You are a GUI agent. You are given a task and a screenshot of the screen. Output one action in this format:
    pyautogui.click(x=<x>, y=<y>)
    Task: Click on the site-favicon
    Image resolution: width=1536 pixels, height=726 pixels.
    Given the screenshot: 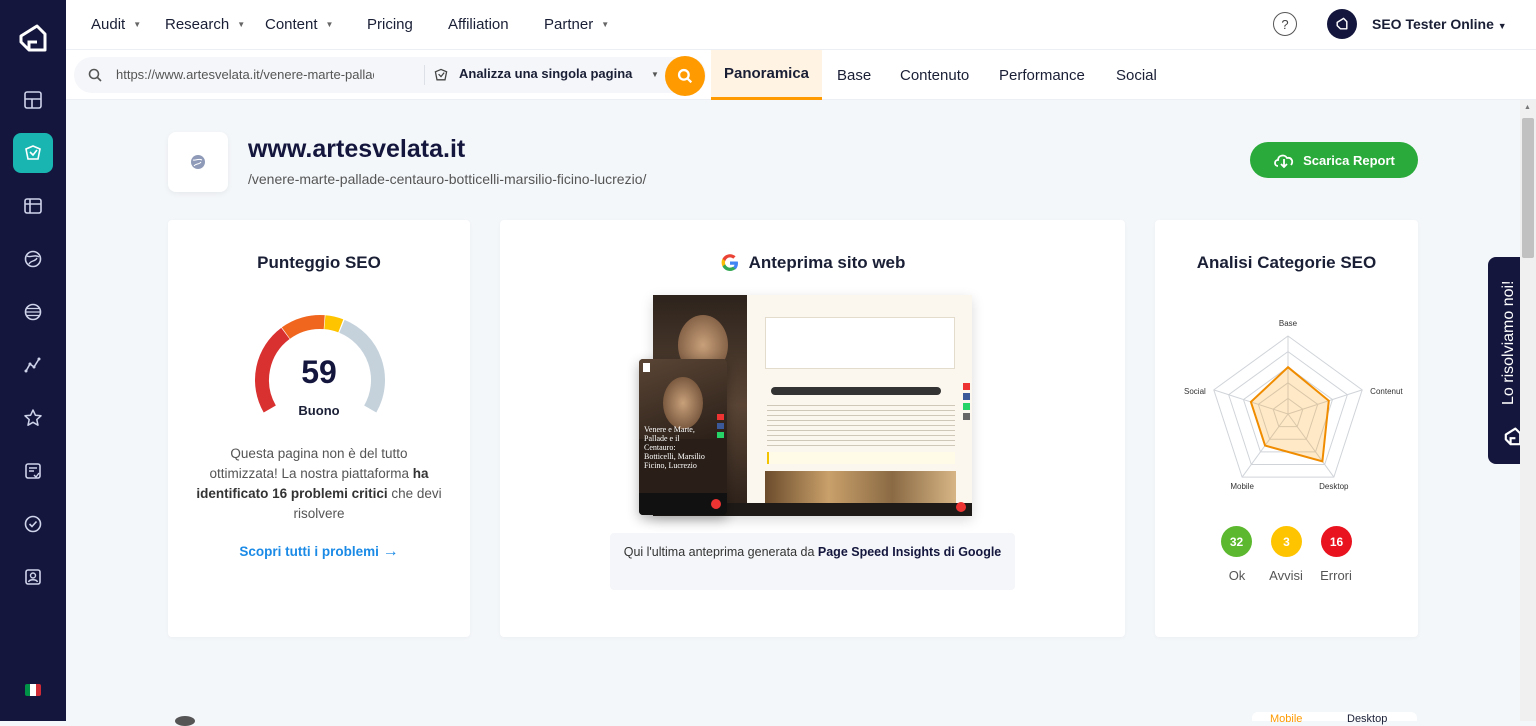 What is the action you would take?
    pyautogui.click(x=198, y=162)
    